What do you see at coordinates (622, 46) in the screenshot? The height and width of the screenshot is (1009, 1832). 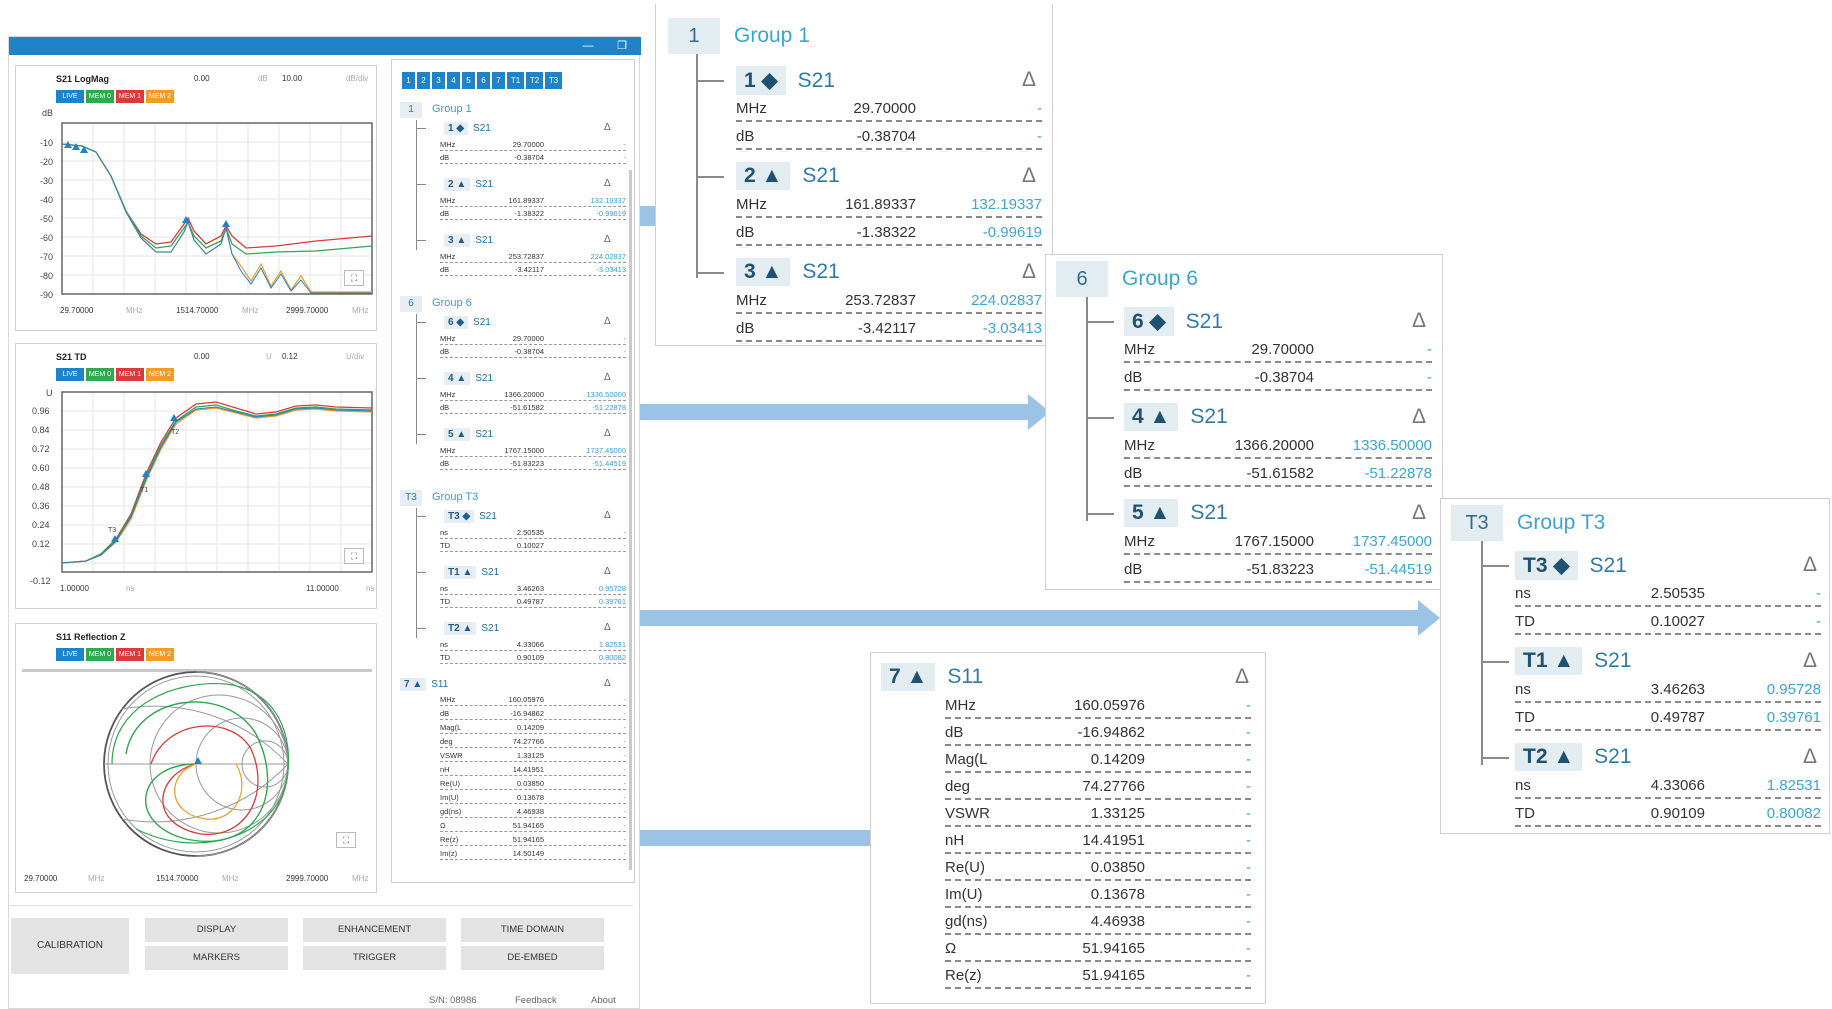 I see `restore-icon: ❐` at bounding box center [622, 46].